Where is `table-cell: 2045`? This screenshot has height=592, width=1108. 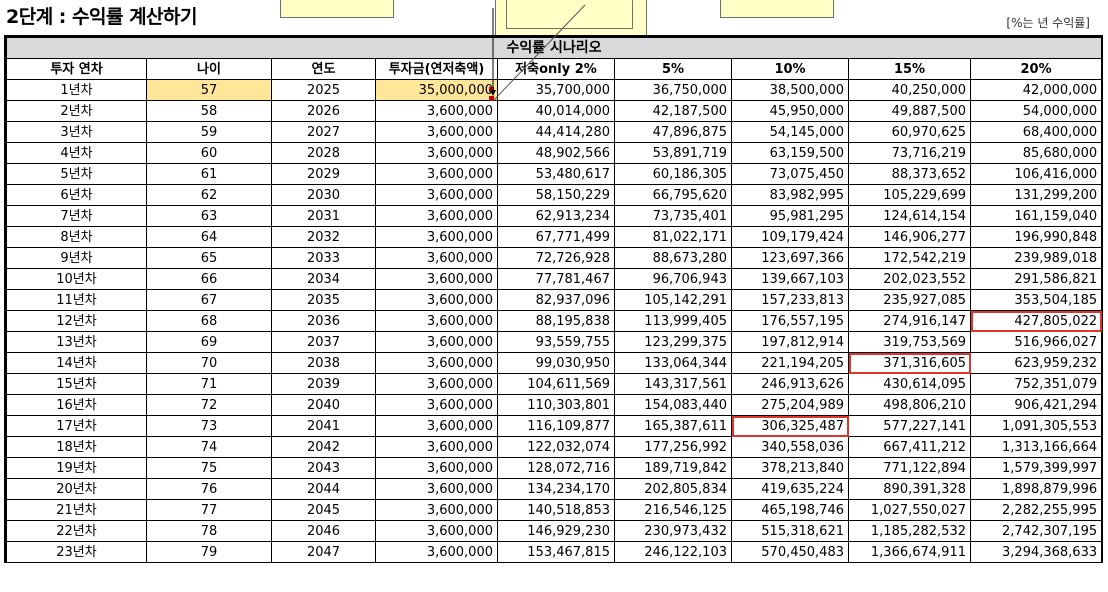
table-cell: 2045 is located at coordinates (323, 510).